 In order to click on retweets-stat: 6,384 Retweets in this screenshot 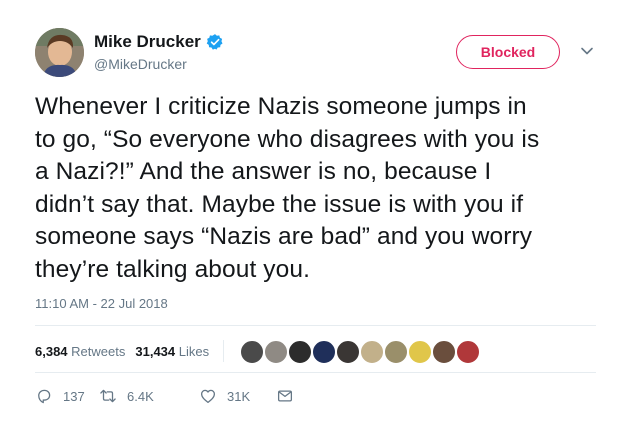, I will do `click(80, 351)`.